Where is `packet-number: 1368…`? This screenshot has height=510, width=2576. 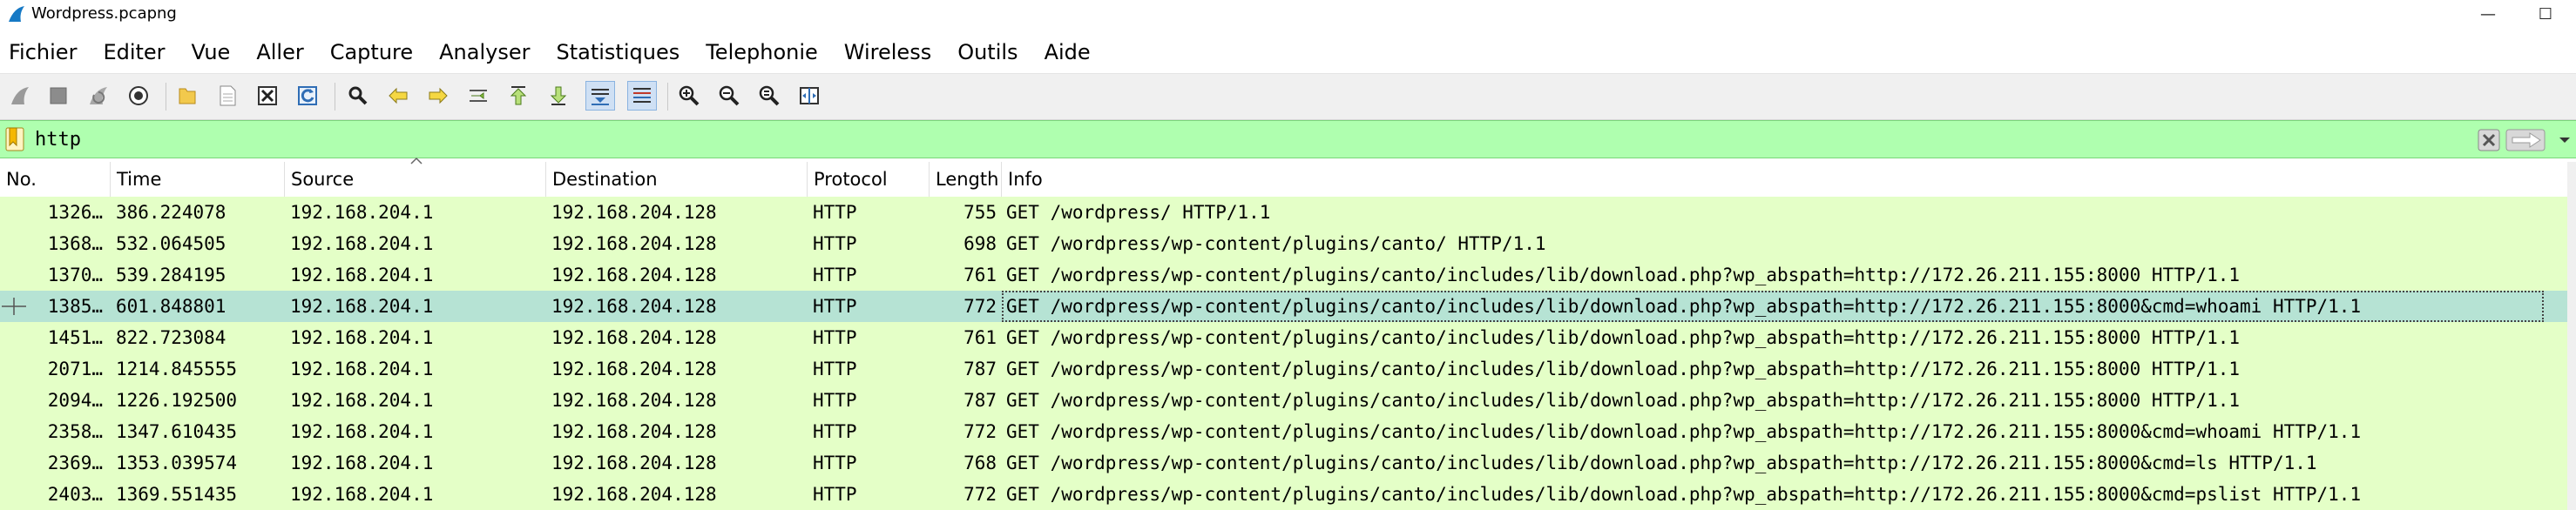
packet-number: 1368… is located at coordinates (75, 243).